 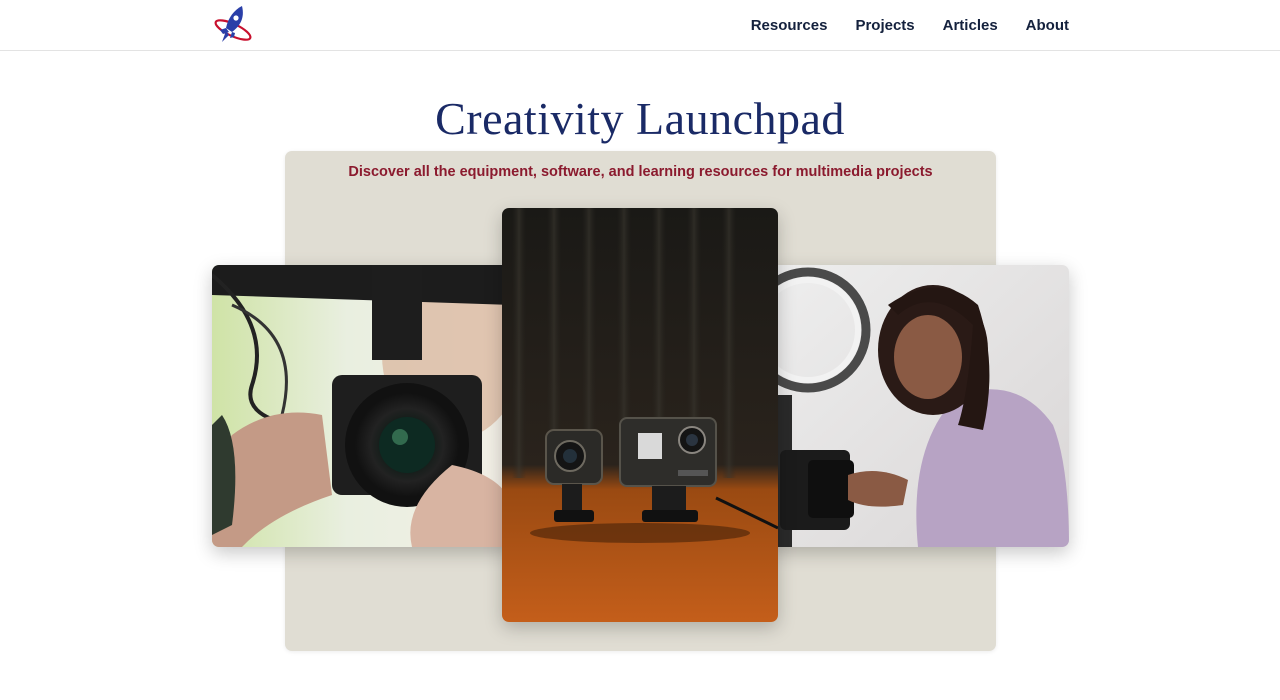 What do you see at coordinates (789, 25) in the screenshot?
I see `nav-link-resources: Resources` at bounding box center [789, 25].